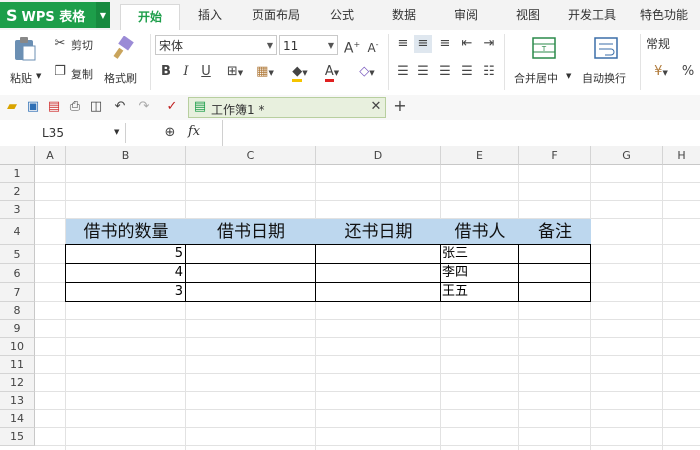  I want to click on align-middle-icon: ≡, so click(423, 44).